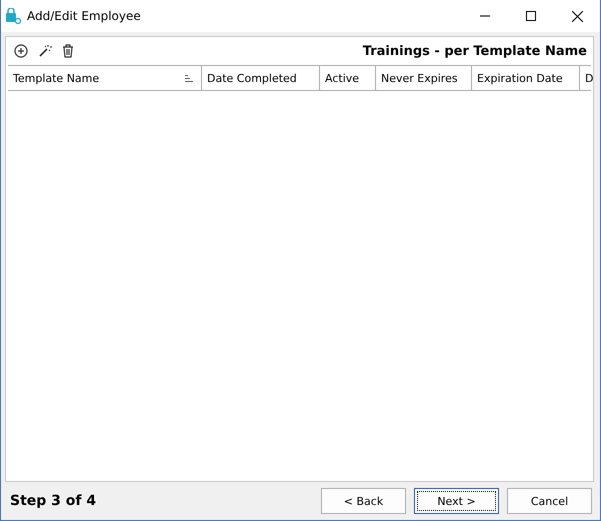 This screenshot has height=521, width=601. Describe the element at coordinates (531, 16) in the screenshot. I see `maximize-icon` at that location.